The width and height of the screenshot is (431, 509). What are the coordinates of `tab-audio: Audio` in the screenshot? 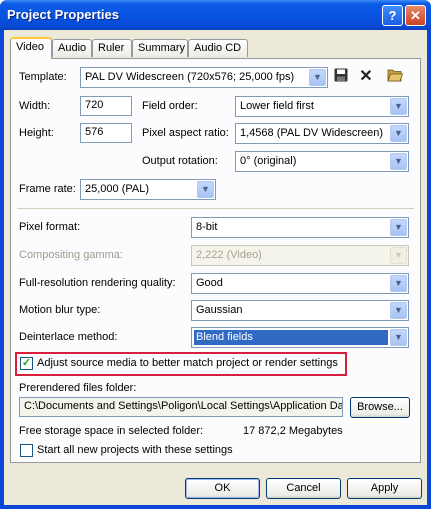 It's located at (72, 48).